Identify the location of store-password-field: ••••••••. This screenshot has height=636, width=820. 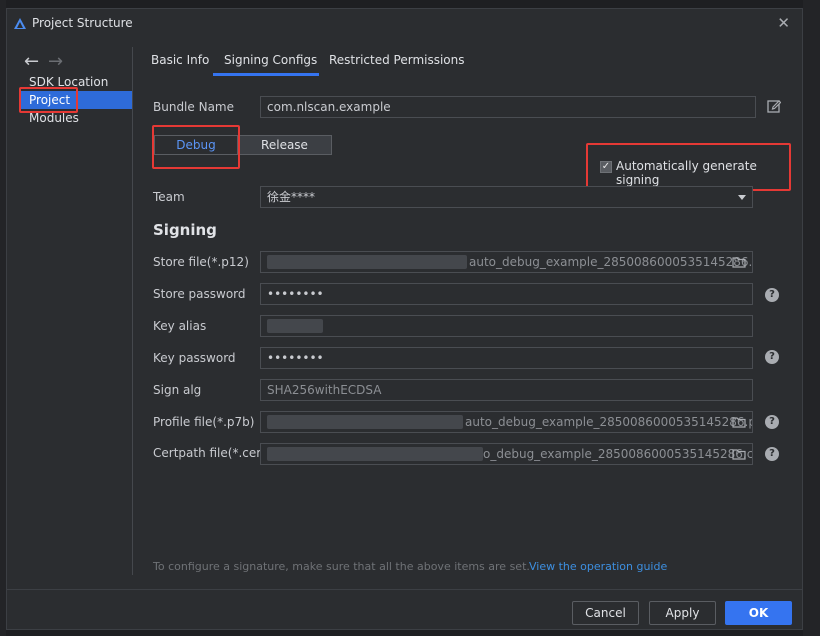
(506, 294).